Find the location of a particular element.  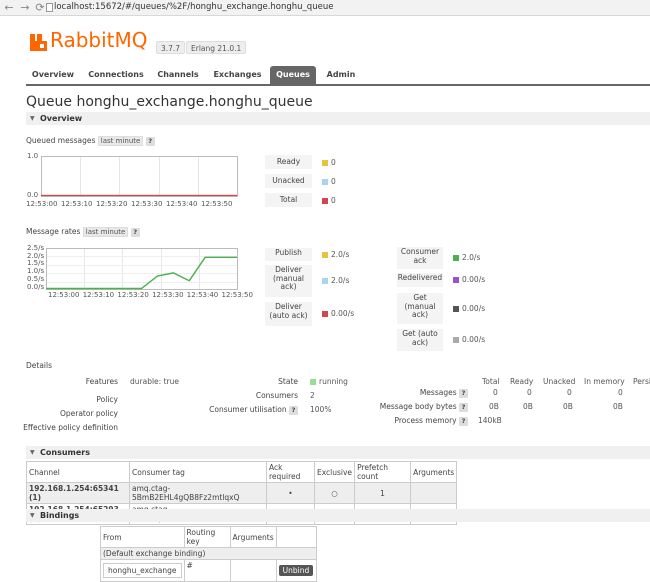

details-label: Details is located at coordinates (39, 365).